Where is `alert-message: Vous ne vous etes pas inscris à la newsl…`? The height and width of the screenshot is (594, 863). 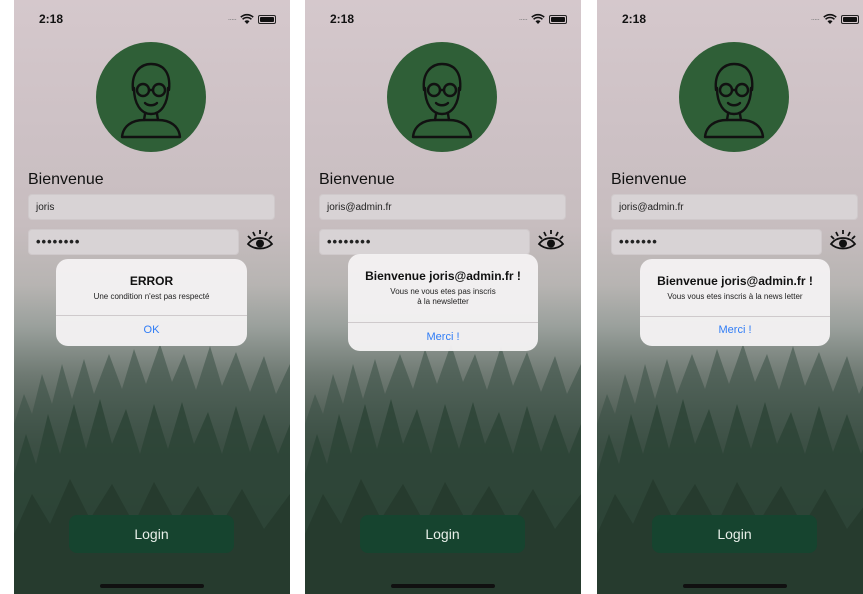
alert-message: Vous ne vous etes pas inscris à la newsl… is located at coordinates (443, 296).